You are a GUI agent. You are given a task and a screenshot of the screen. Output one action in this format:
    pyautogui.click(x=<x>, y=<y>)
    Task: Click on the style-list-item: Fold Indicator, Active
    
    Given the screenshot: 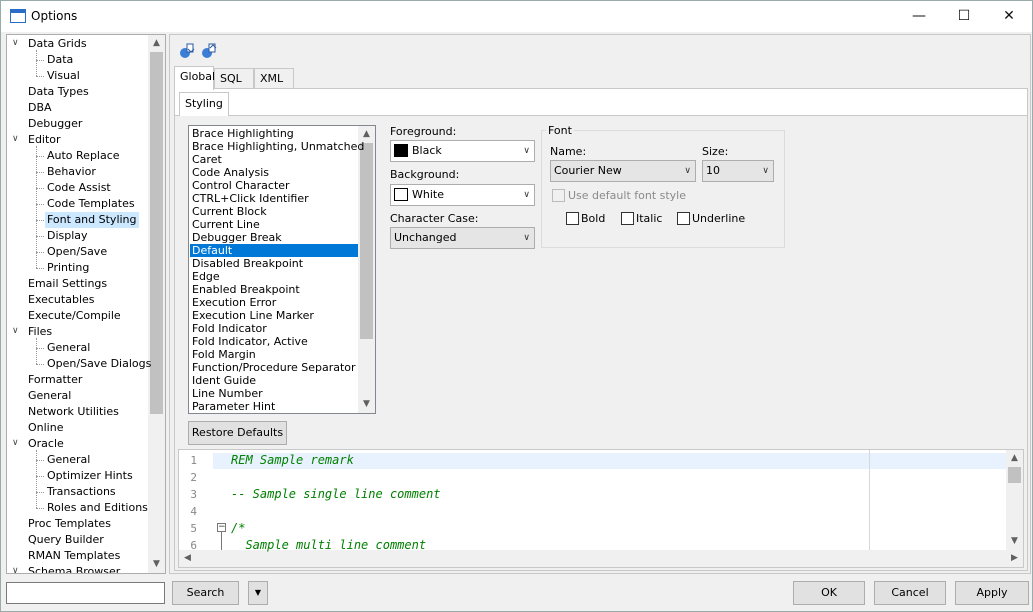 What is the action you would take?
    pyautogui.click(x=274, y=341)
    